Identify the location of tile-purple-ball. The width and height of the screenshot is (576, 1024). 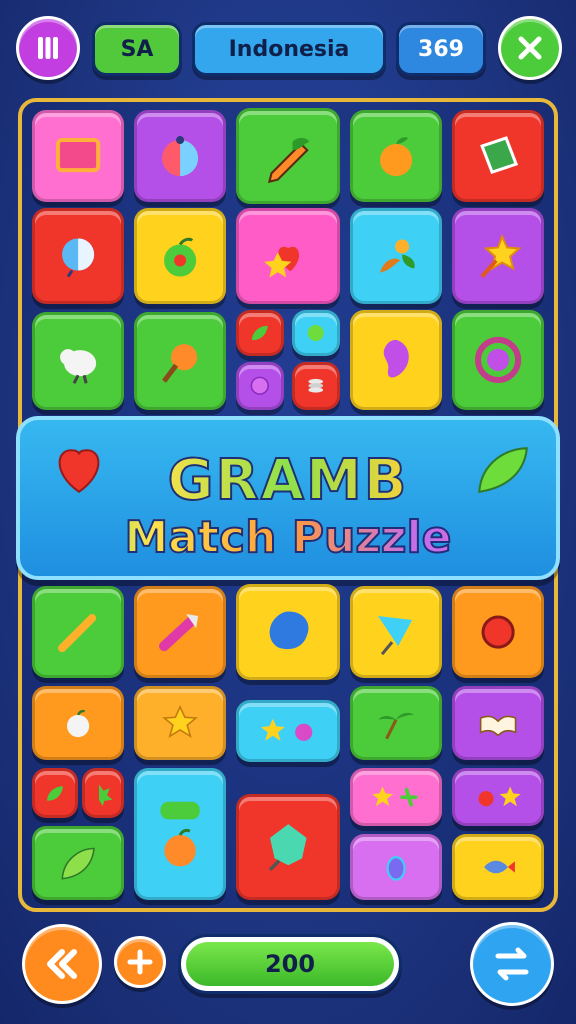
(180, 156).